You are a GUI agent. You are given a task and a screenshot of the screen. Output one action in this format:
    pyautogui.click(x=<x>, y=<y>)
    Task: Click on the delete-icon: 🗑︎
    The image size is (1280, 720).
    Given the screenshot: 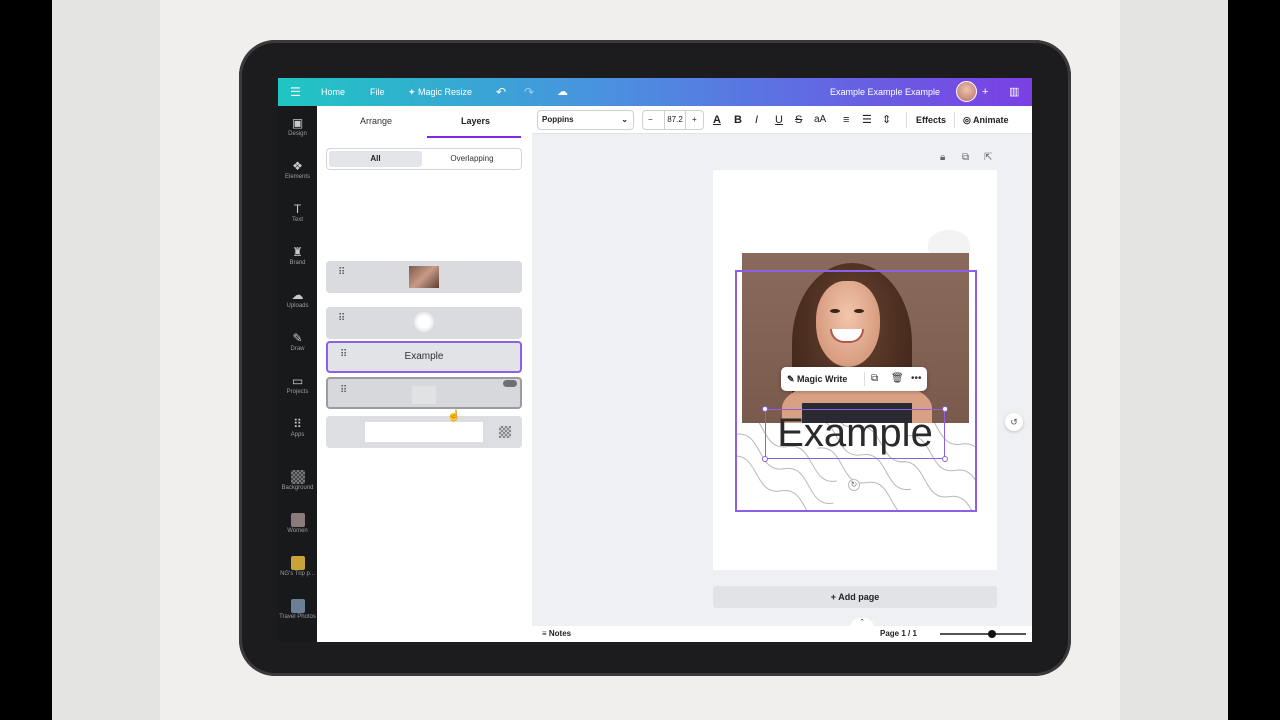 What is the action you would take?
    pyautogui.click(x=897, y=379)
    